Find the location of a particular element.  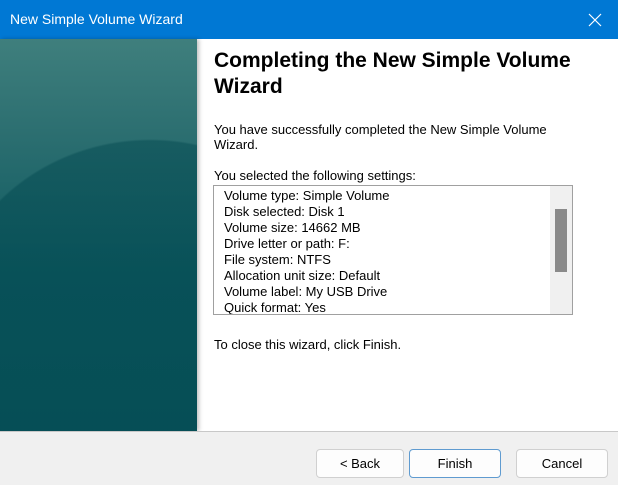

back-button: < Back is located at coordinates (360, 463).